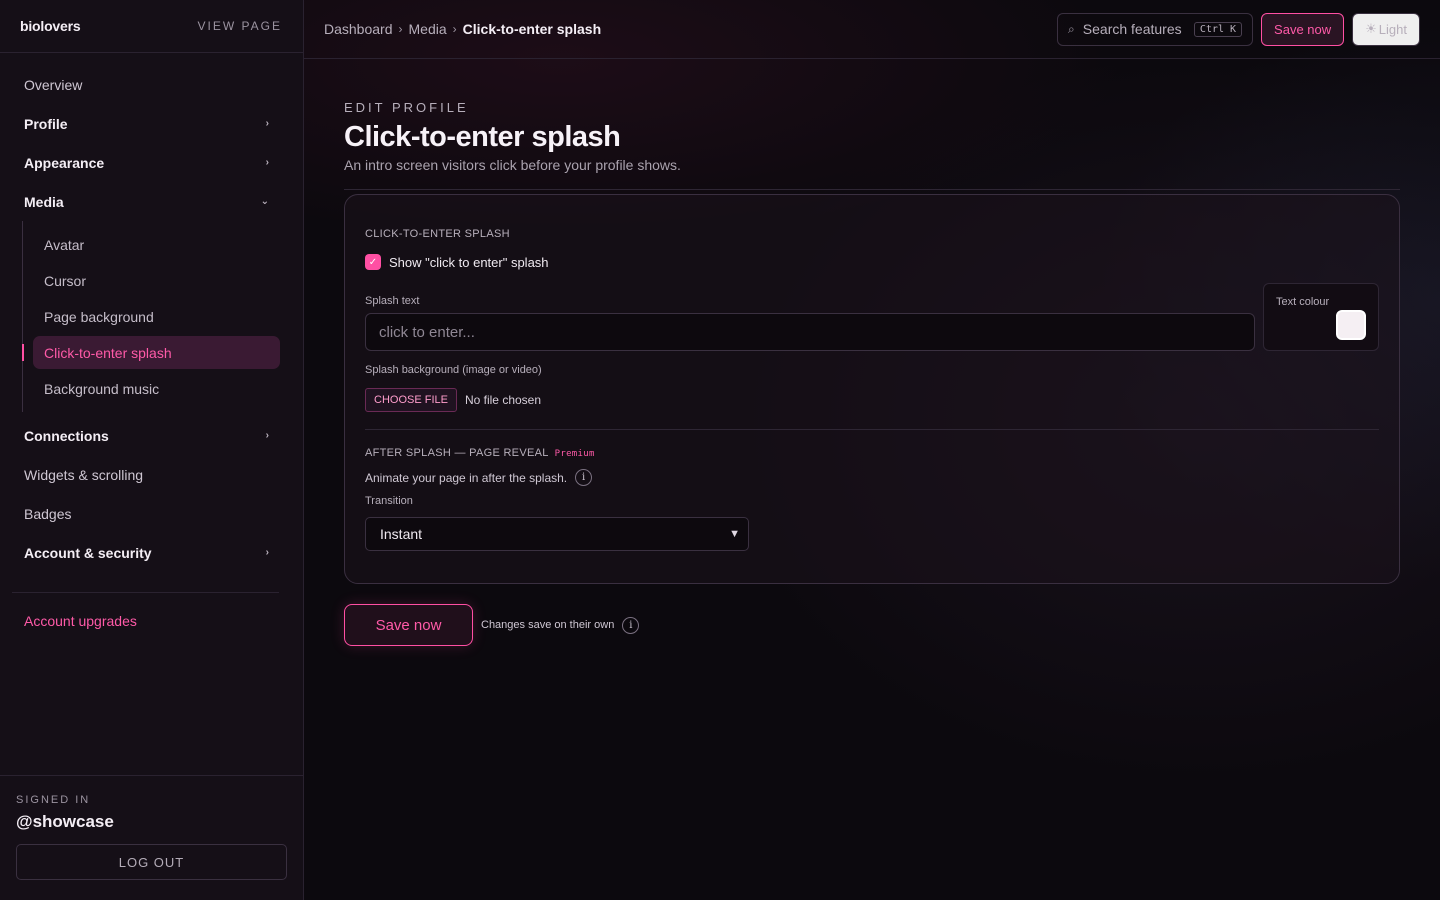 This screenshot has height=900, width=1440. I want to click on sidebar-subitem-avatar: Avatar, so click(156, 244).